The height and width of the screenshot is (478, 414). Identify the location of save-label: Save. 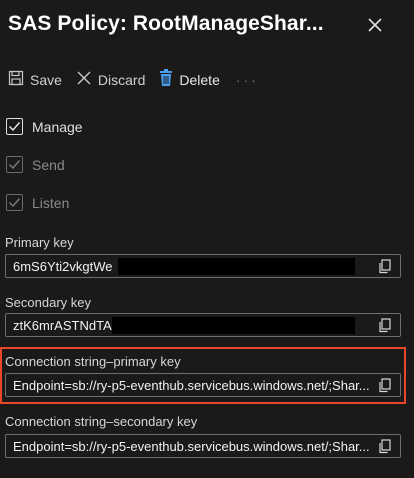
(46, 80).